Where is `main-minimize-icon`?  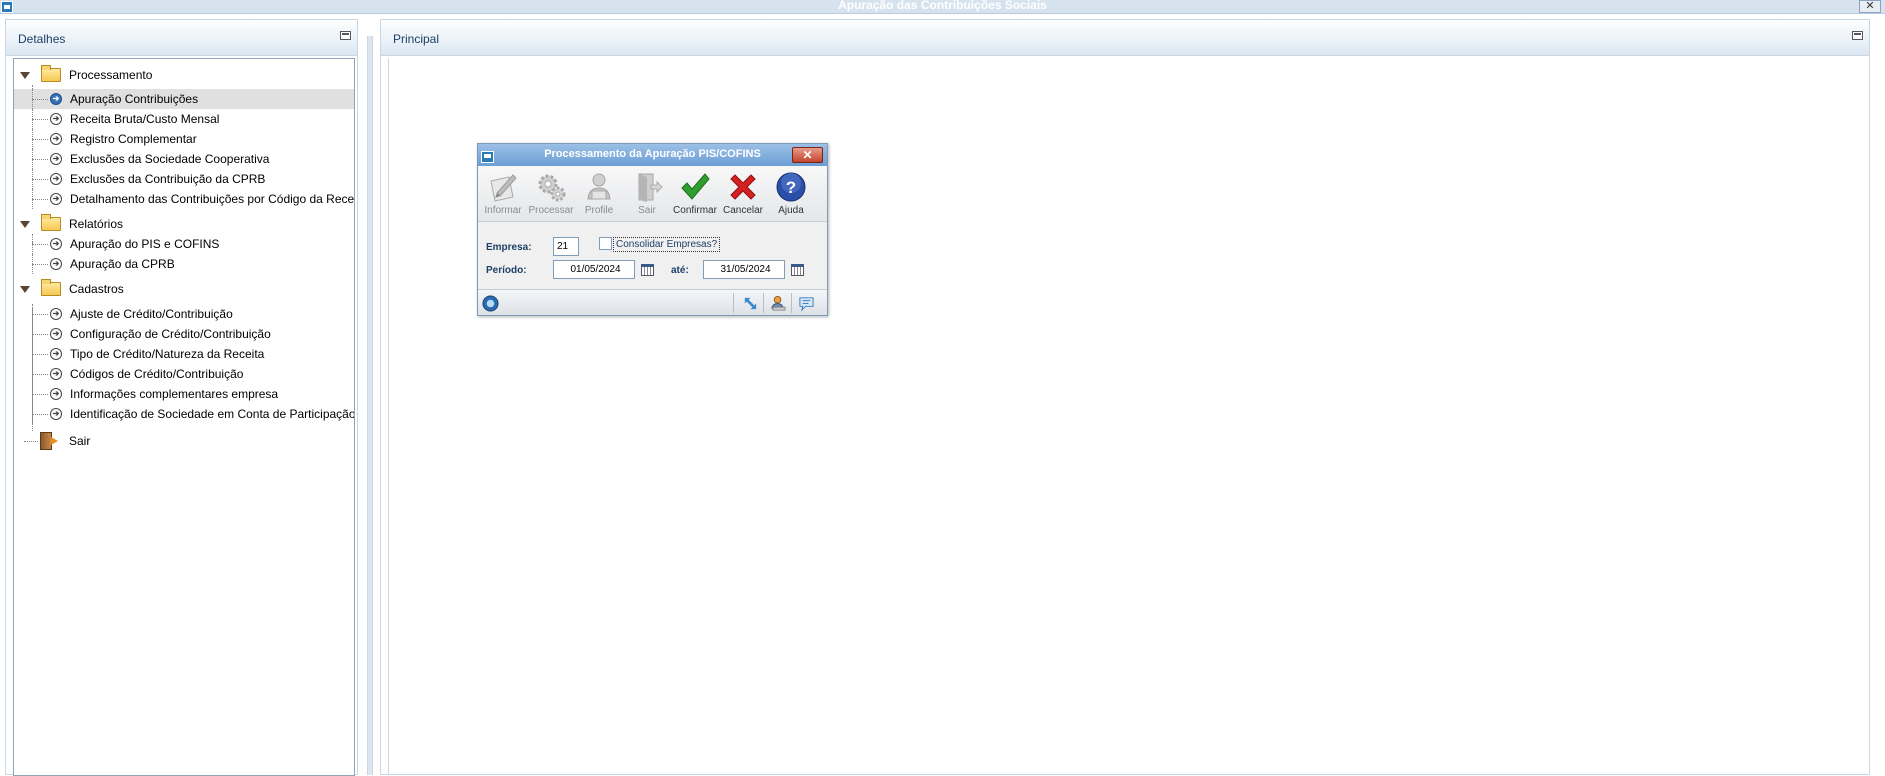
main-minimize-icon is located at coordinates (1857, 35).